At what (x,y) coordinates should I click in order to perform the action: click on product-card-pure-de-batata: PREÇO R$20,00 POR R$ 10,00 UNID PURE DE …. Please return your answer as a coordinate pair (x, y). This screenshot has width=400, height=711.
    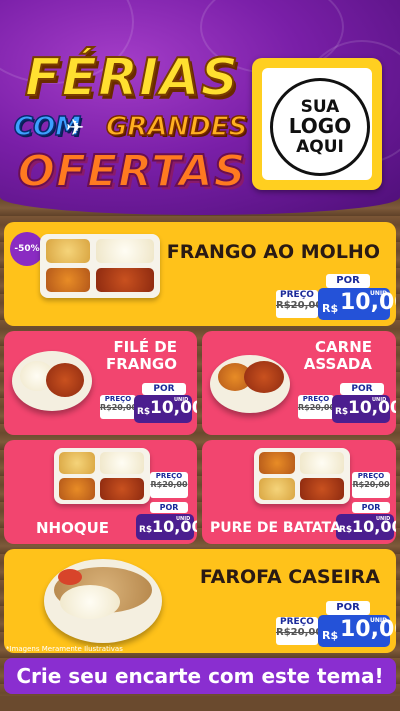
    Looking at the image, I should click on (299, 492).